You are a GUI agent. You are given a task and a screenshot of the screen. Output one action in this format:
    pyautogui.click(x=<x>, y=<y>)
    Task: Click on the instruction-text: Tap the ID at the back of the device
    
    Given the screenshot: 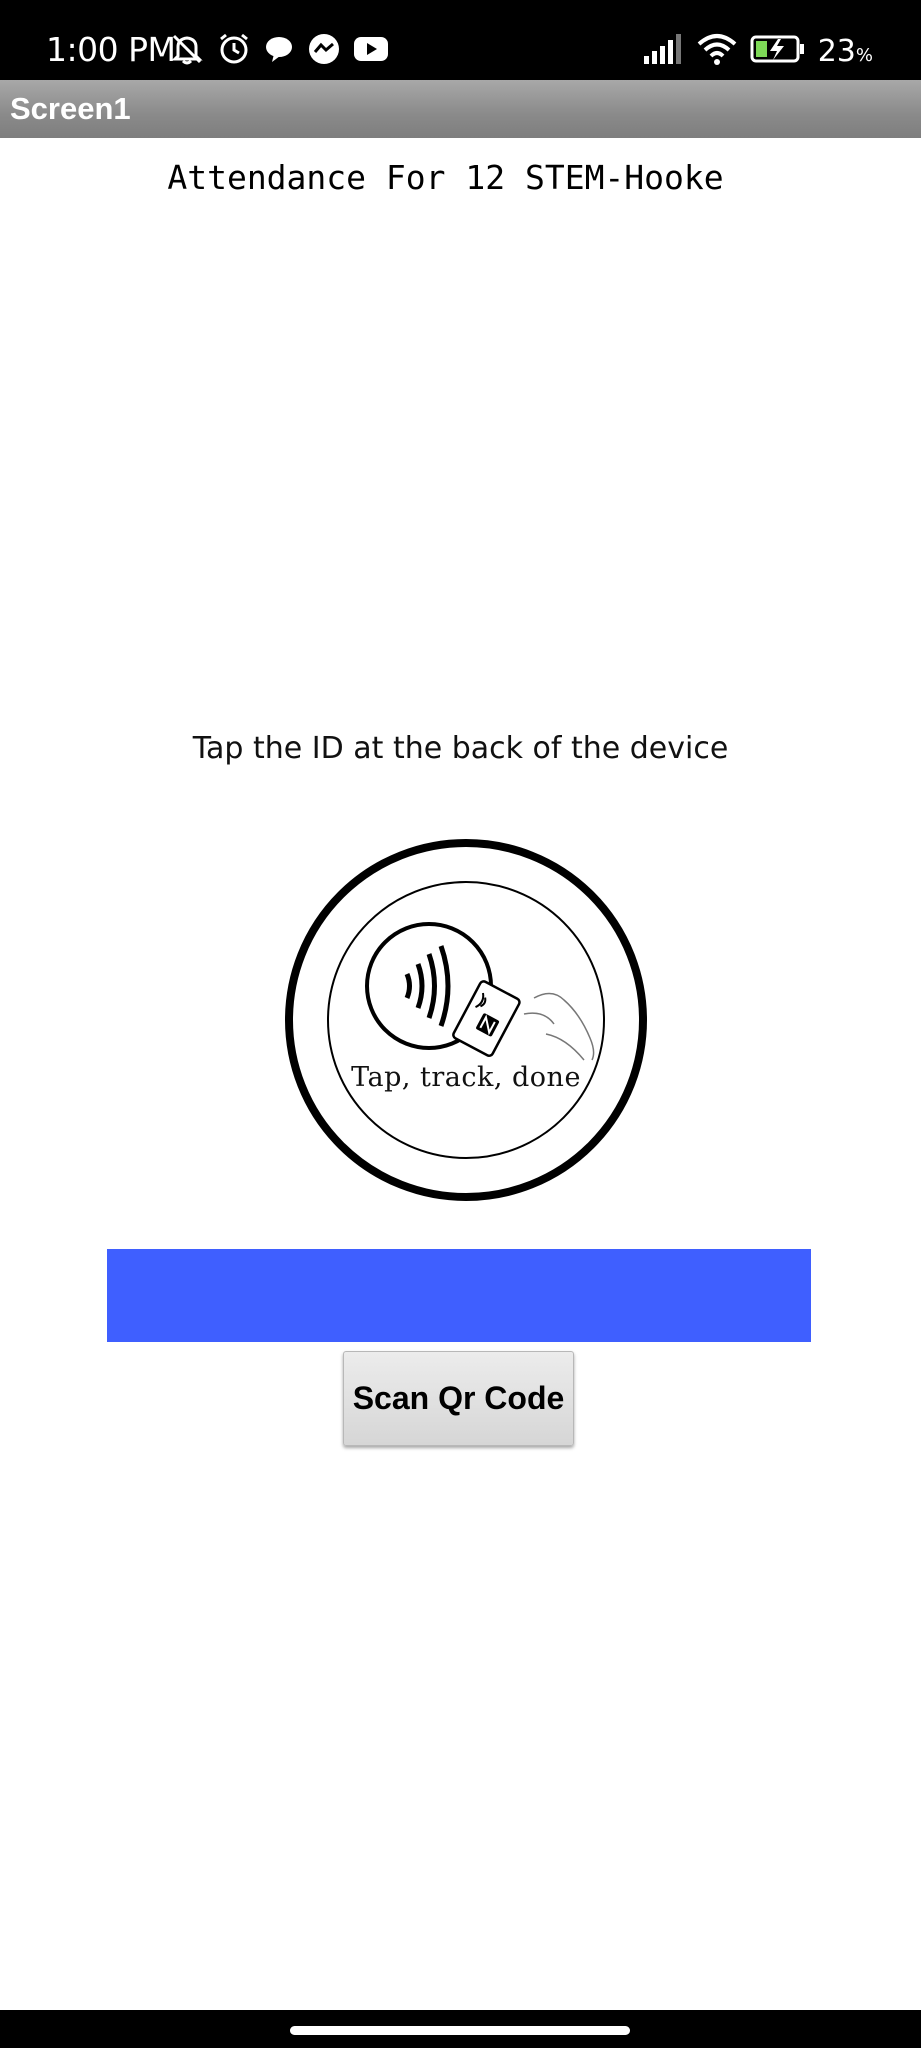 What is the action you would take?
    pyautogui.click(x=460, y=748)
    